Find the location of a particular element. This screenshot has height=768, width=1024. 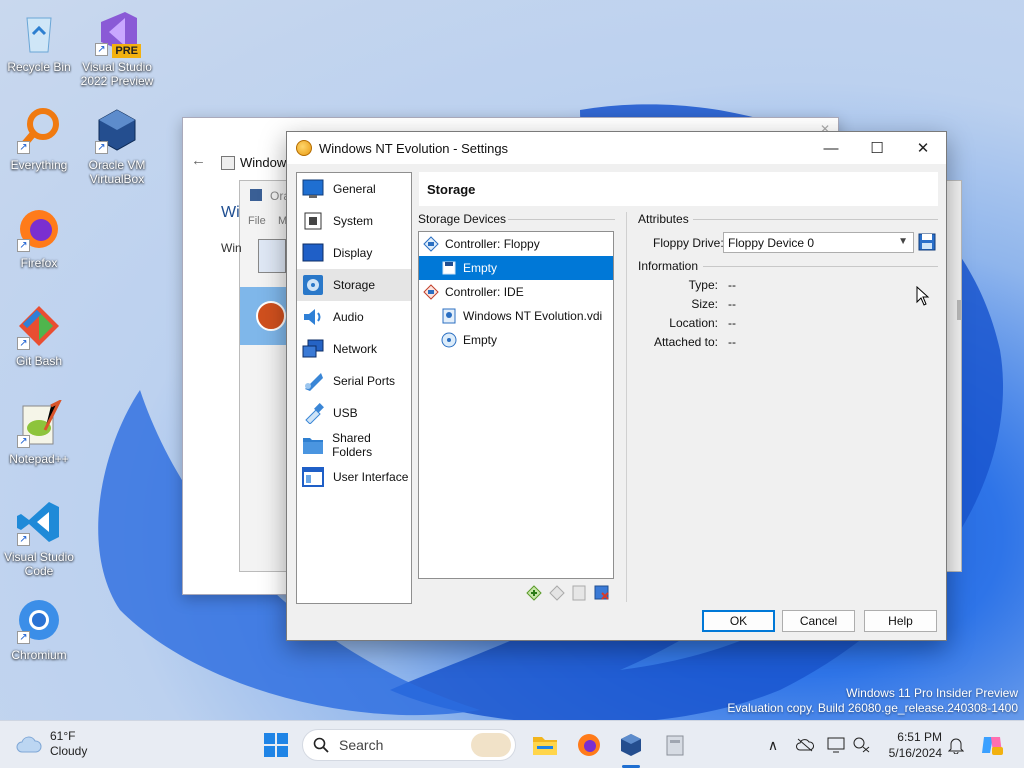

cancel-button: Cancel is located at coordinates (818, 621).